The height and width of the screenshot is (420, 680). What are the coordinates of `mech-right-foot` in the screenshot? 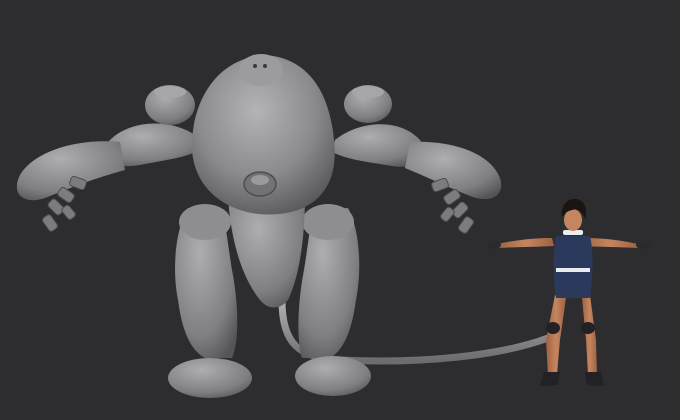 It's located at (333, 376).